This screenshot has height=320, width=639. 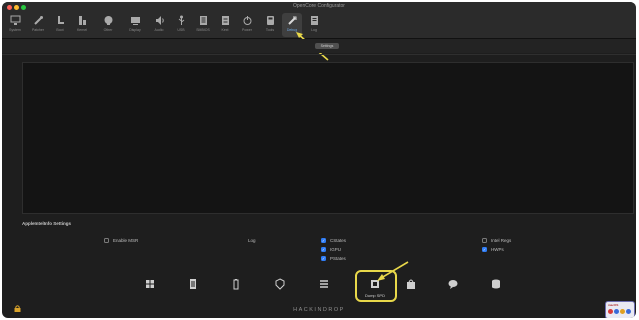 I want to click on settings-section-title: AppleIntelInfo Settings, so click(x=46, y=223).